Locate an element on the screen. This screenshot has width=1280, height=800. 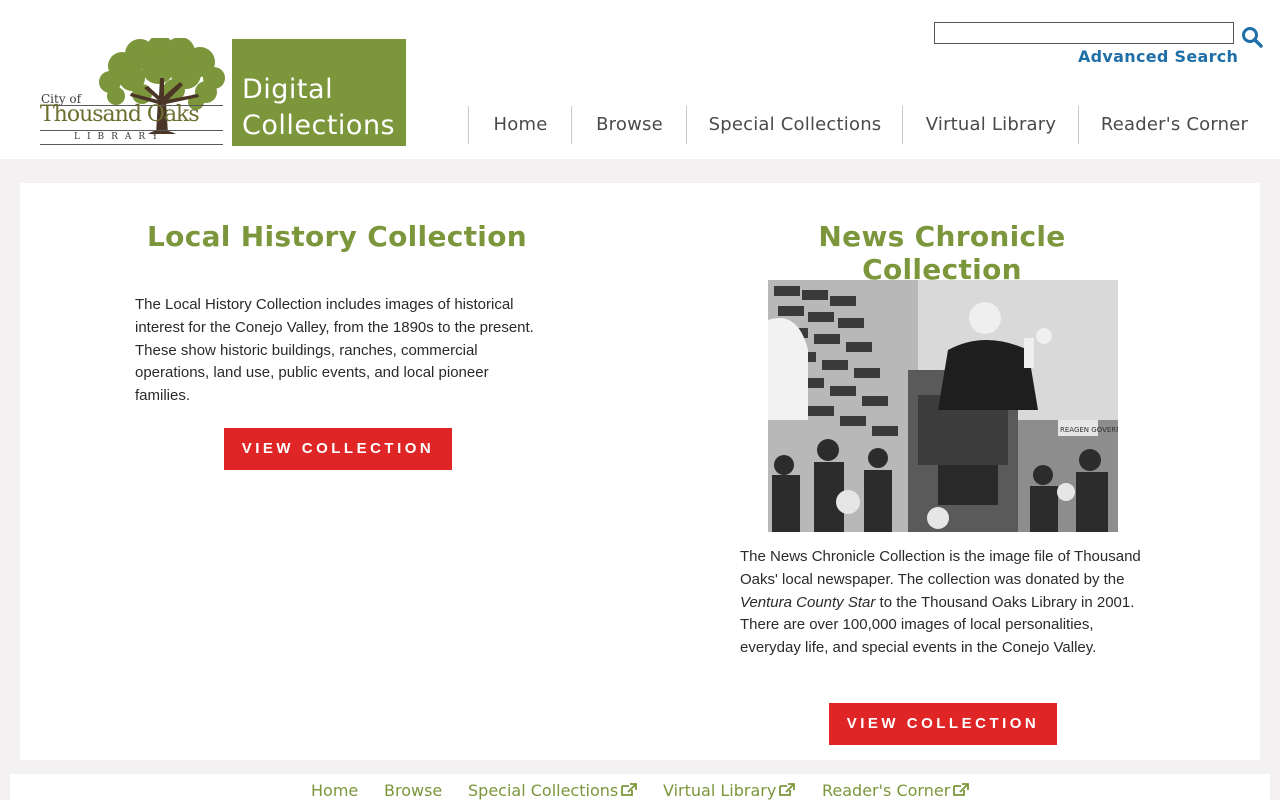
city-library-logo: City of Thousand Oaks LIBRARY is located at coordinates (136, 92).